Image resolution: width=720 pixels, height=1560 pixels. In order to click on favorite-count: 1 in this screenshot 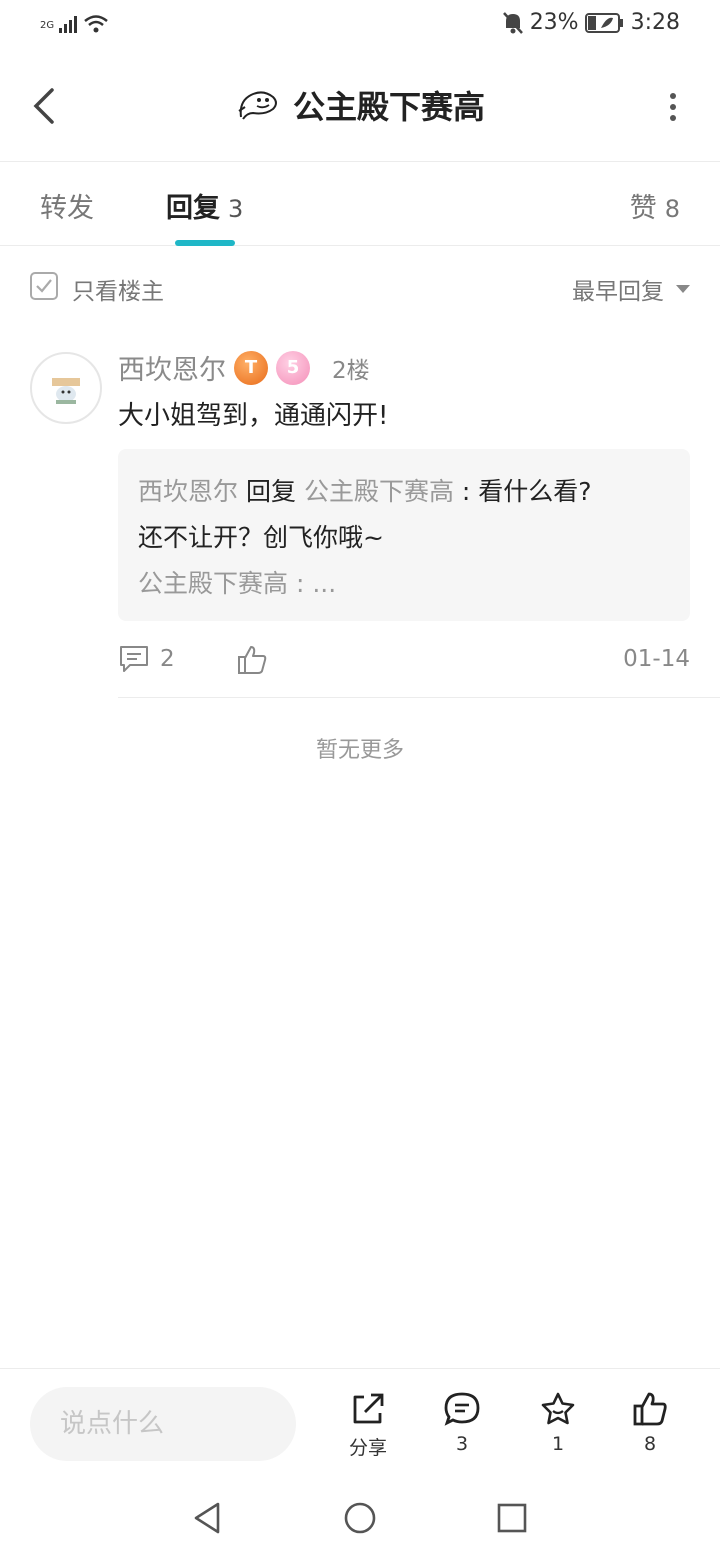, I will do `click(558, 1444)`.